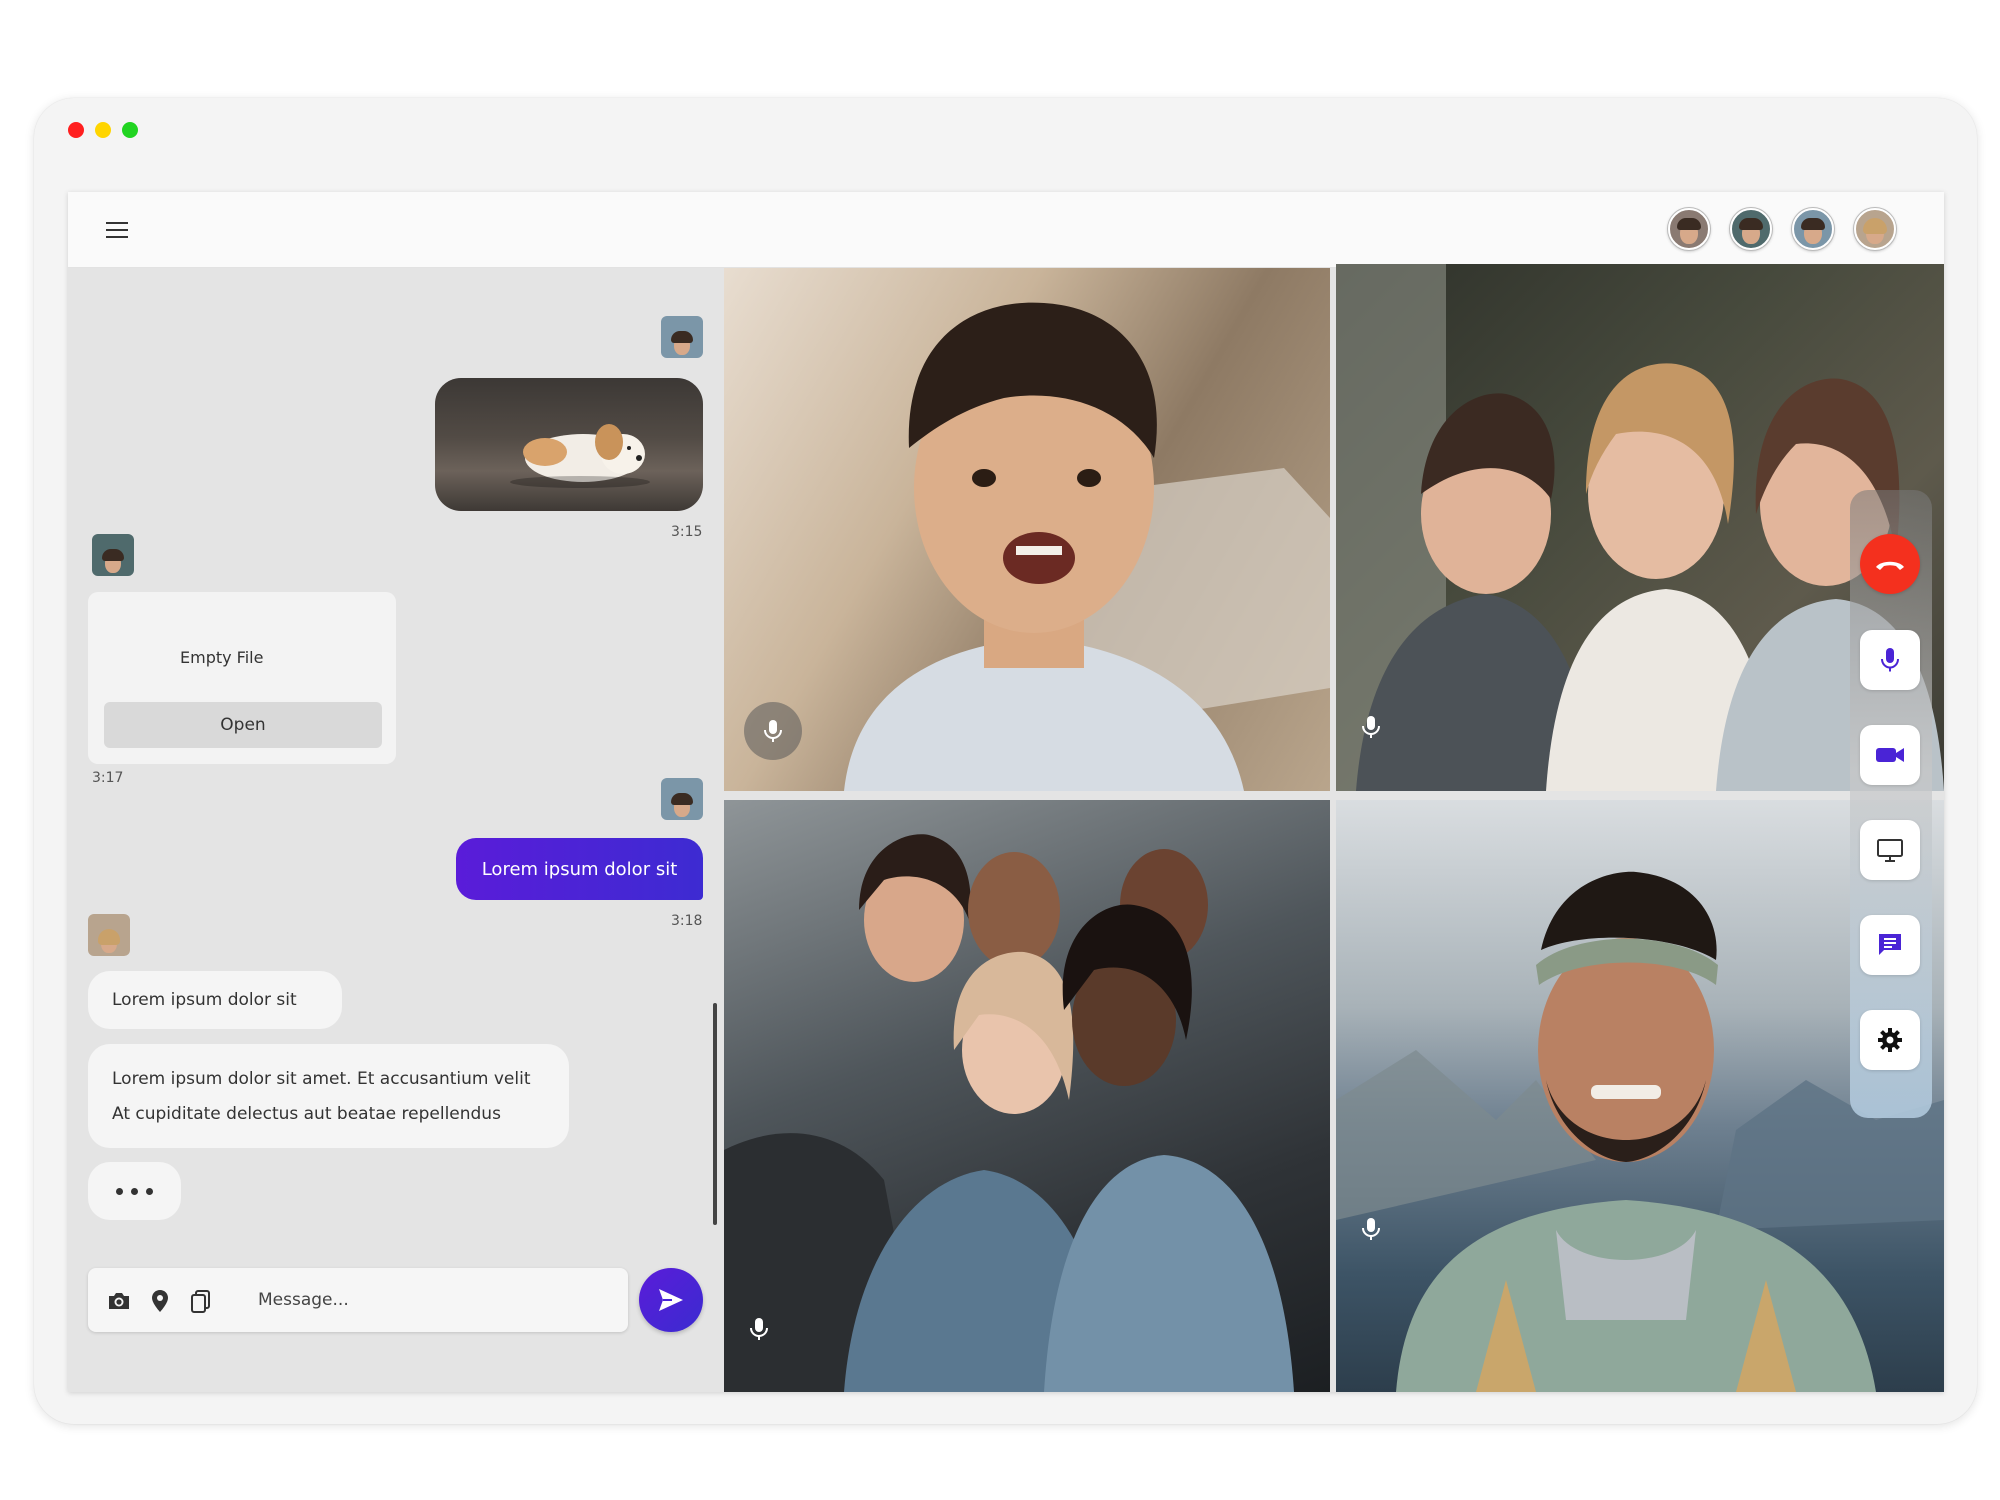 This screenshot has height=1500, width=2000. I want to click on chat-icon, so click(1890, 944).